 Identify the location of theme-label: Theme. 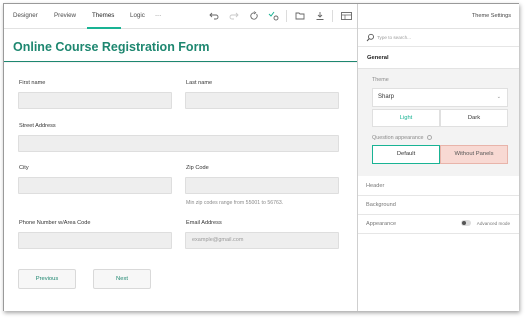
(380, 80).